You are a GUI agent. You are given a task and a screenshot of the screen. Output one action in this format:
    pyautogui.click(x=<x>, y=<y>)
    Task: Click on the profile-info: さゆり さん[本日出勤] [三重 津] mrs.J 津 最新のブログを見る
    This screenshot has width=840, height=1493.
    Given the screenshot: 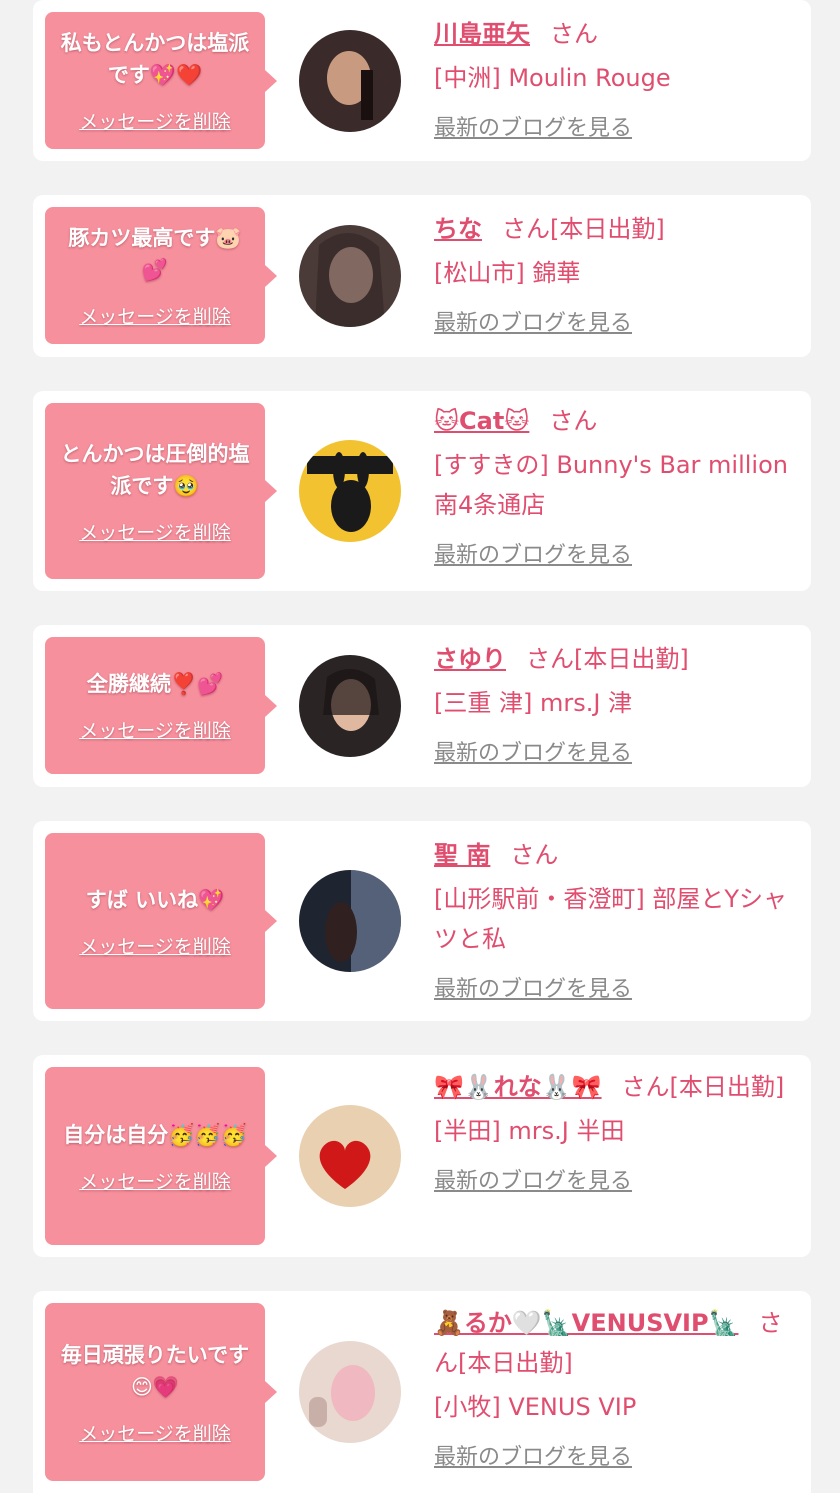 What is the action you would take?
    pyautogui.click(x=615, y=703)
    